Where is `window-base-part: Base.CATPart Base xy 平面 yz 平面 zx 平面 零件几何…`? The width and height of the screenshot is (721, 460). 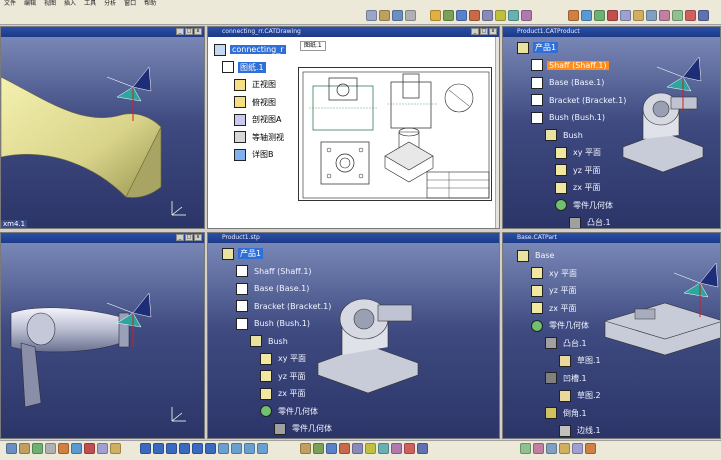 window-base-part: Base.CATPart Base xy 平面 yz 平面 zx 平面 零件几何… is located at coordinates (611, 335).